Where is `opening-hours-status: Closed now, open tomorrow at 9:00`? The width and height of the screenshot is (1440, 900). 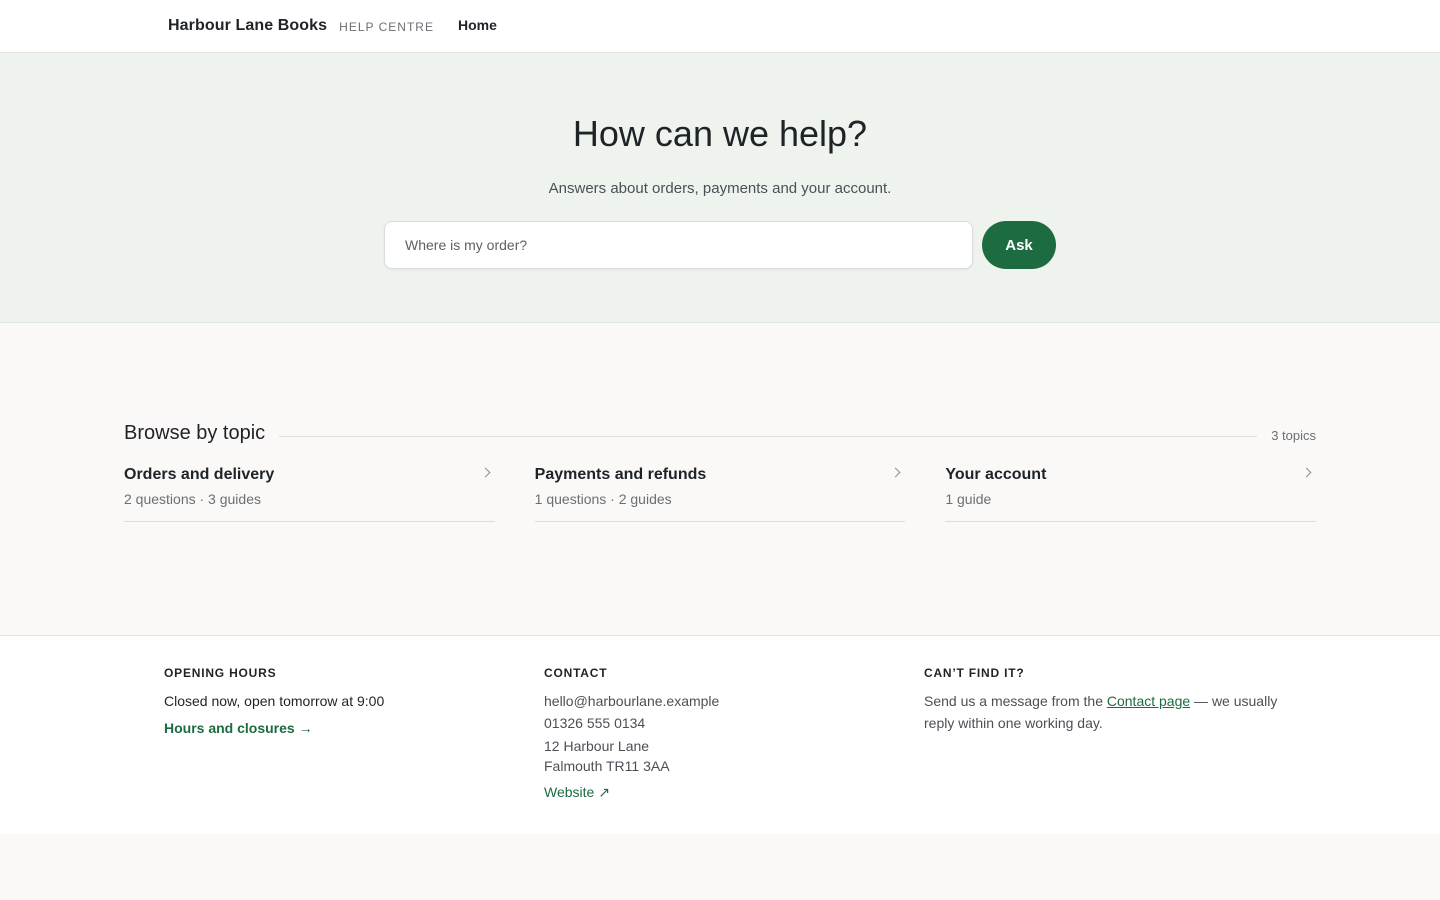 opening-hours-status: Closed now, open tomorrow at 9:00 is located at coordinates (274, 701).